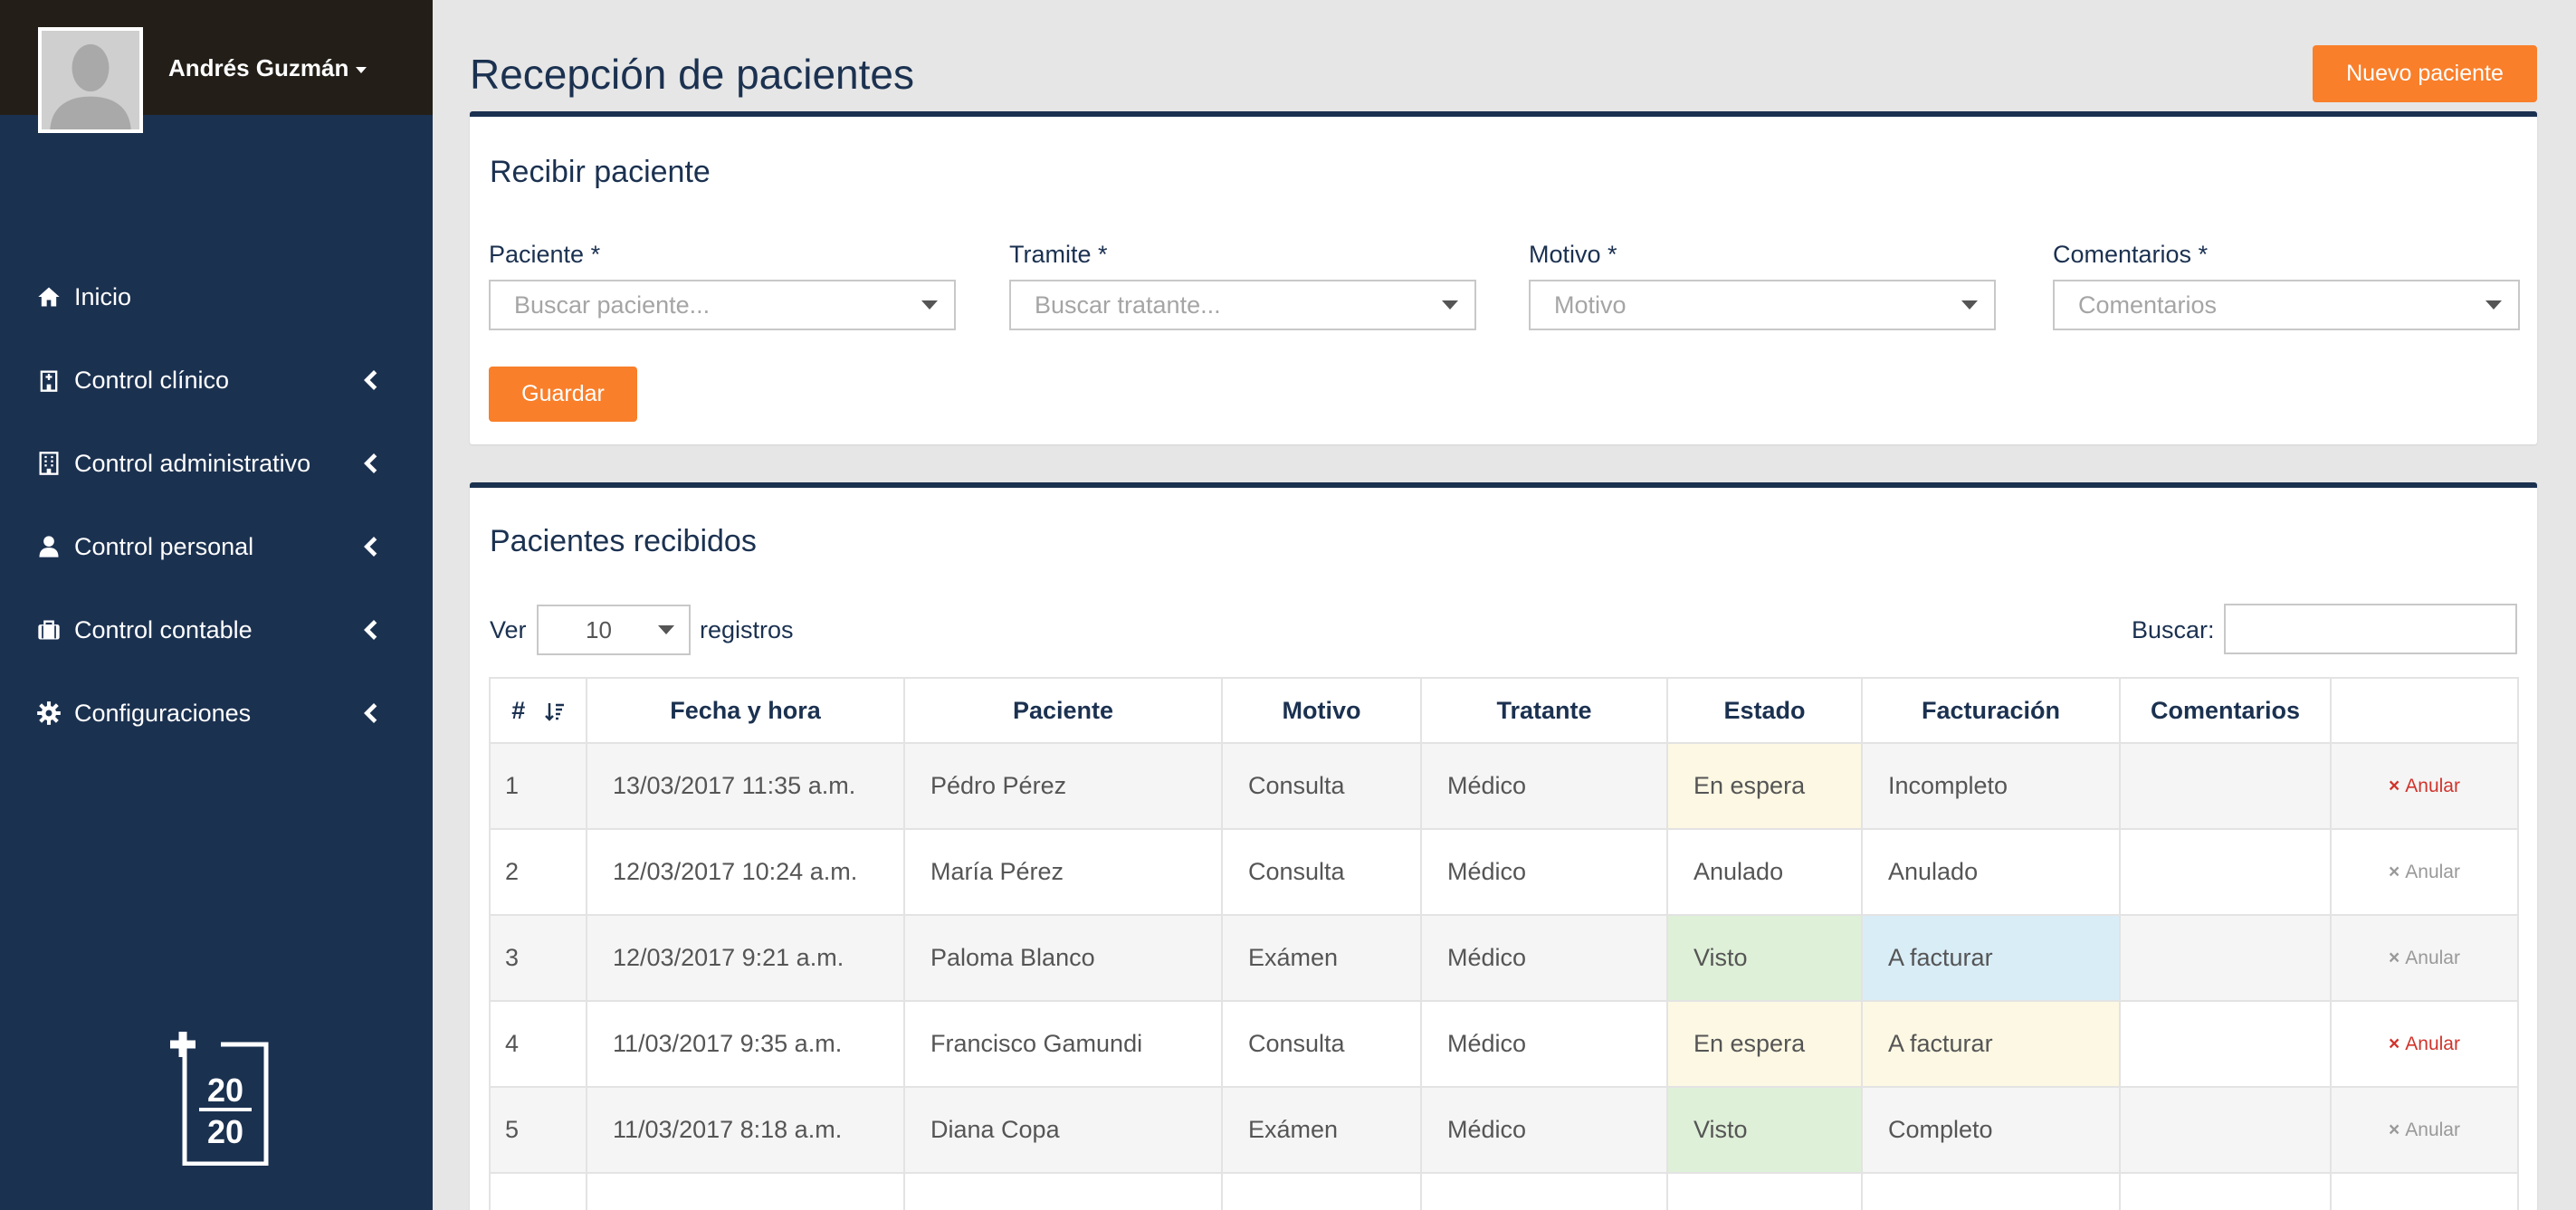  Describe the element at coordinates (538, 786) in the screenshot. I see `row-number: 1` at that location.